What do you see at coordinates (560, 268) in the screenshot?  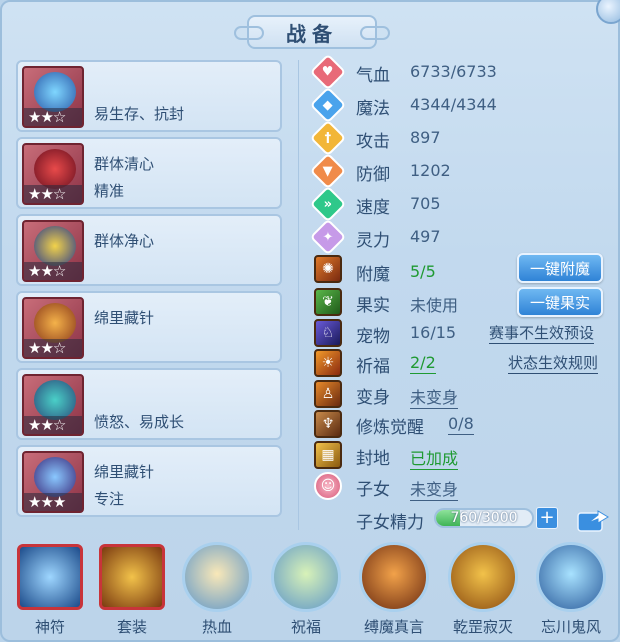 I see `auto-enchant-button: 一键附魔` at bounding box center [560, 268].